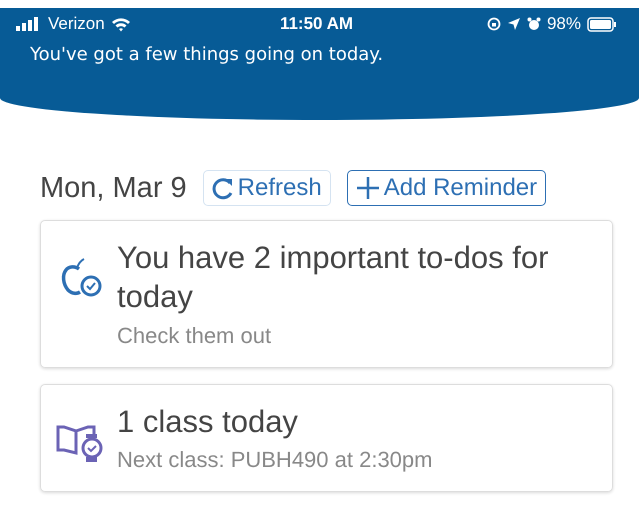 Image resolution: width=639 pixels, height=522 pixels. I want to click on location-icon, so click(513, 24).